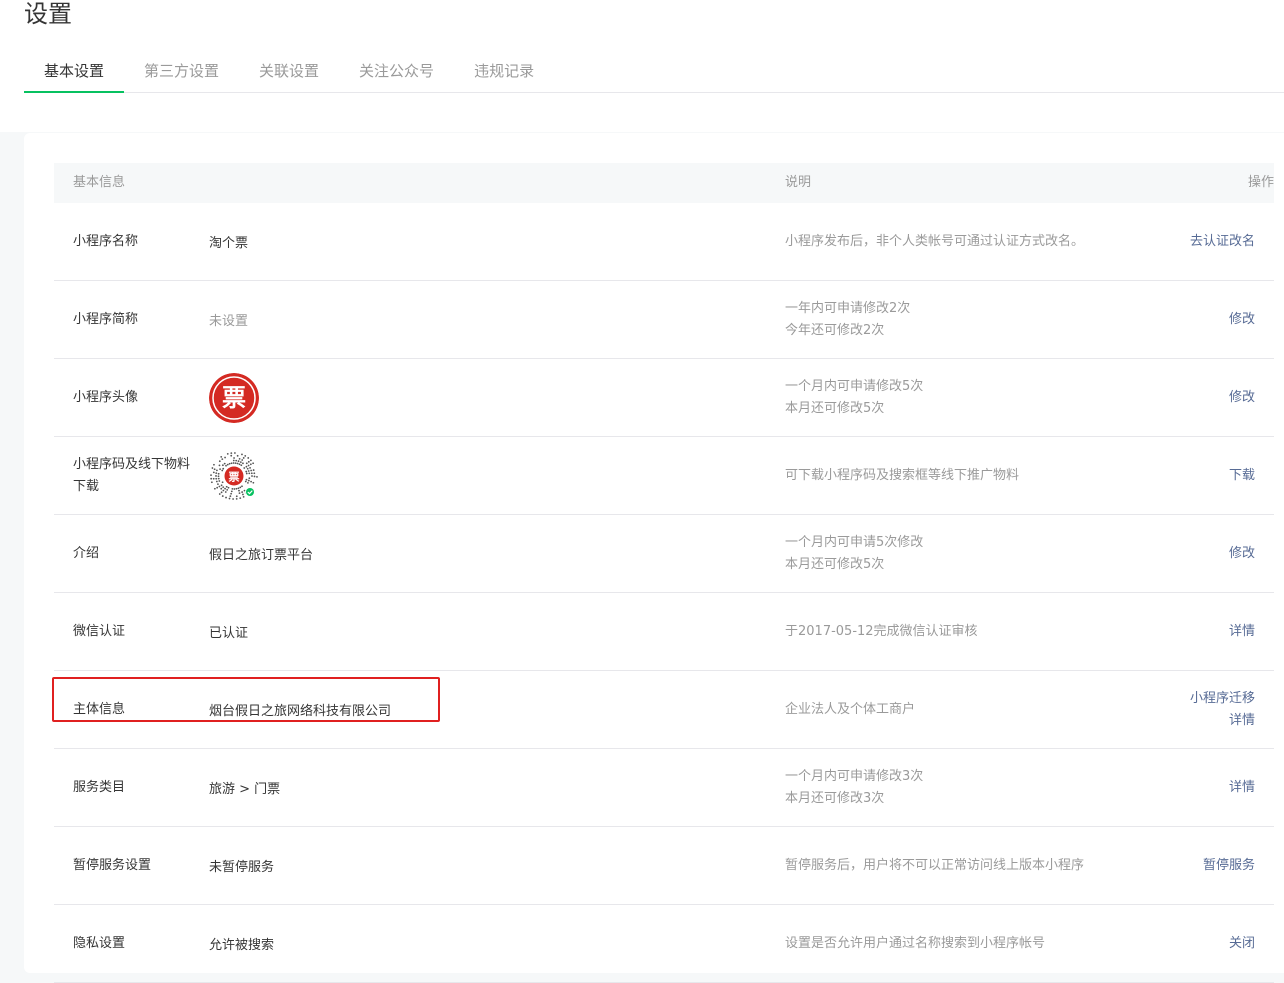 Image resolution: width=1284 pixels, height=983 pixels. Describe the element at coordinates (229, 321) in the screenshot. I see `row-value: 未设置` at that location.